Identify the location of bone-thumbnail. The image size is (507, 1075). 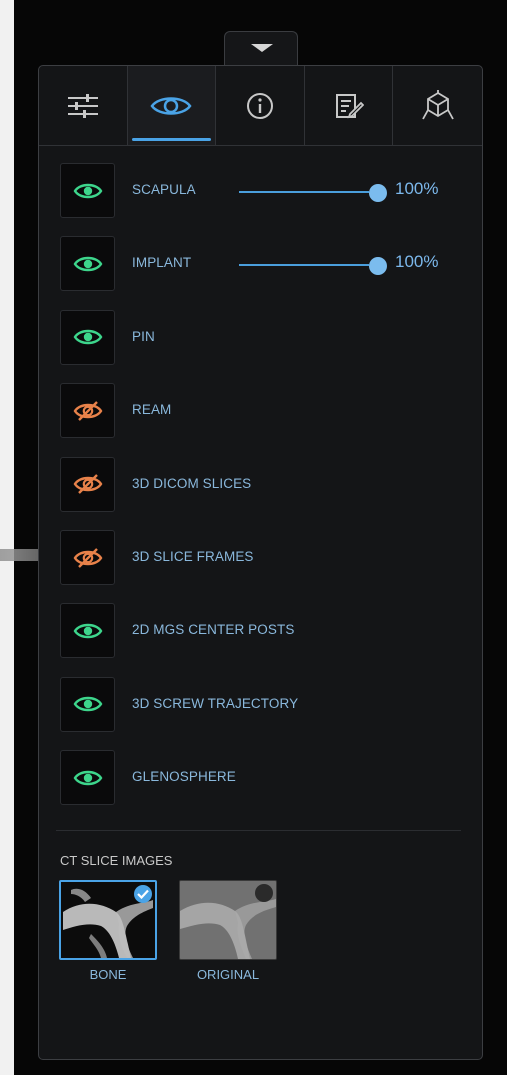
(108, 920).